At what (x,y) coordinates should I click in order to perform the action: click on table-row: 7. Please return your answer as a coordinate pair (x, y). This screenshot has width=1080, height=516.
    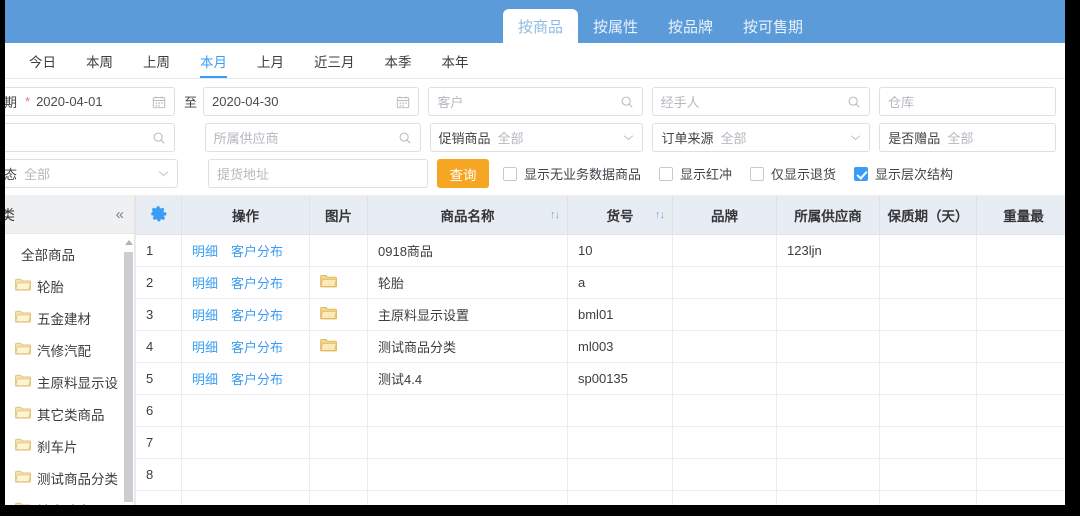
    Looking at the image, I should click on (600, 442).